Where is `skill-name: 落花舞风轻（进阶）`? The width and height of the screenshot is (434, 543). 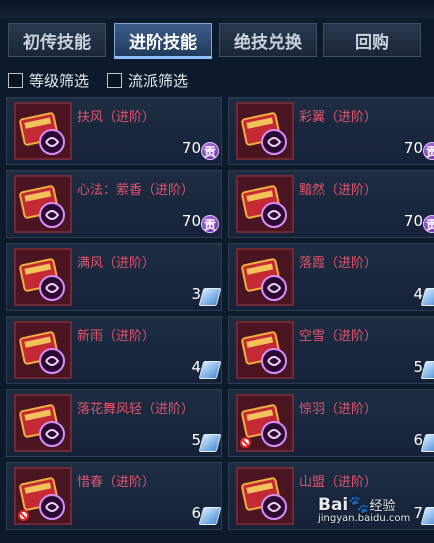 skill-name: 落花舞风轻（进阶） is located at coordinates (136, 409).